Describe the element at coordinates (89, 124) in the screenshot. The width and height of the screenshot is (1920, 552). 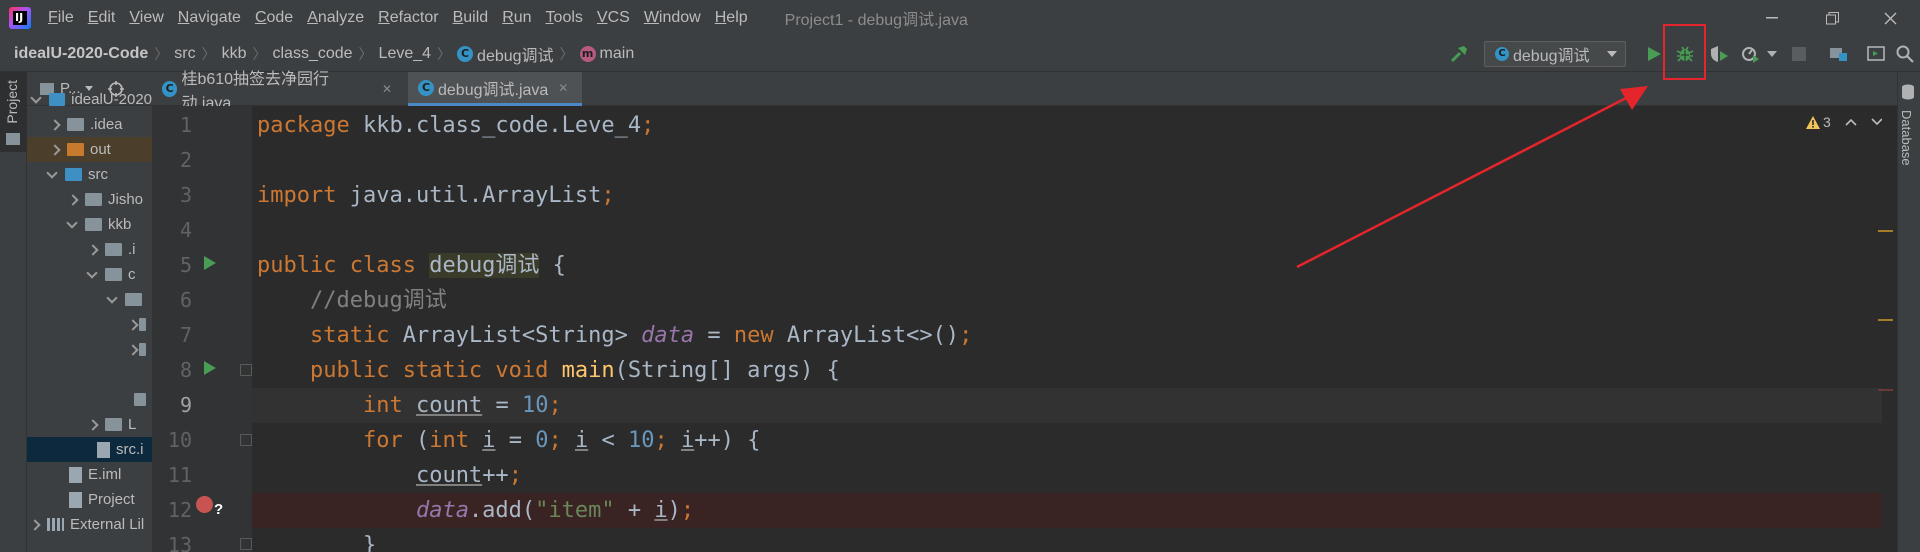
I see `tree-item-idea: .idea` at that location.